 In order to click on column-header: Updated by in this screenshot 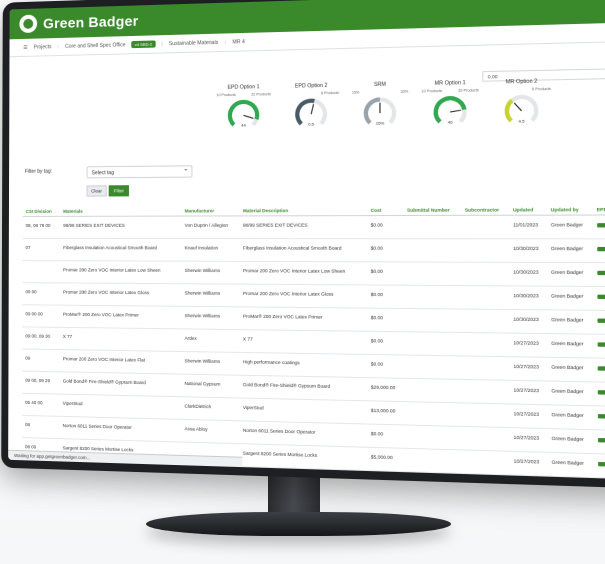, I will do `click(570, 210)`.